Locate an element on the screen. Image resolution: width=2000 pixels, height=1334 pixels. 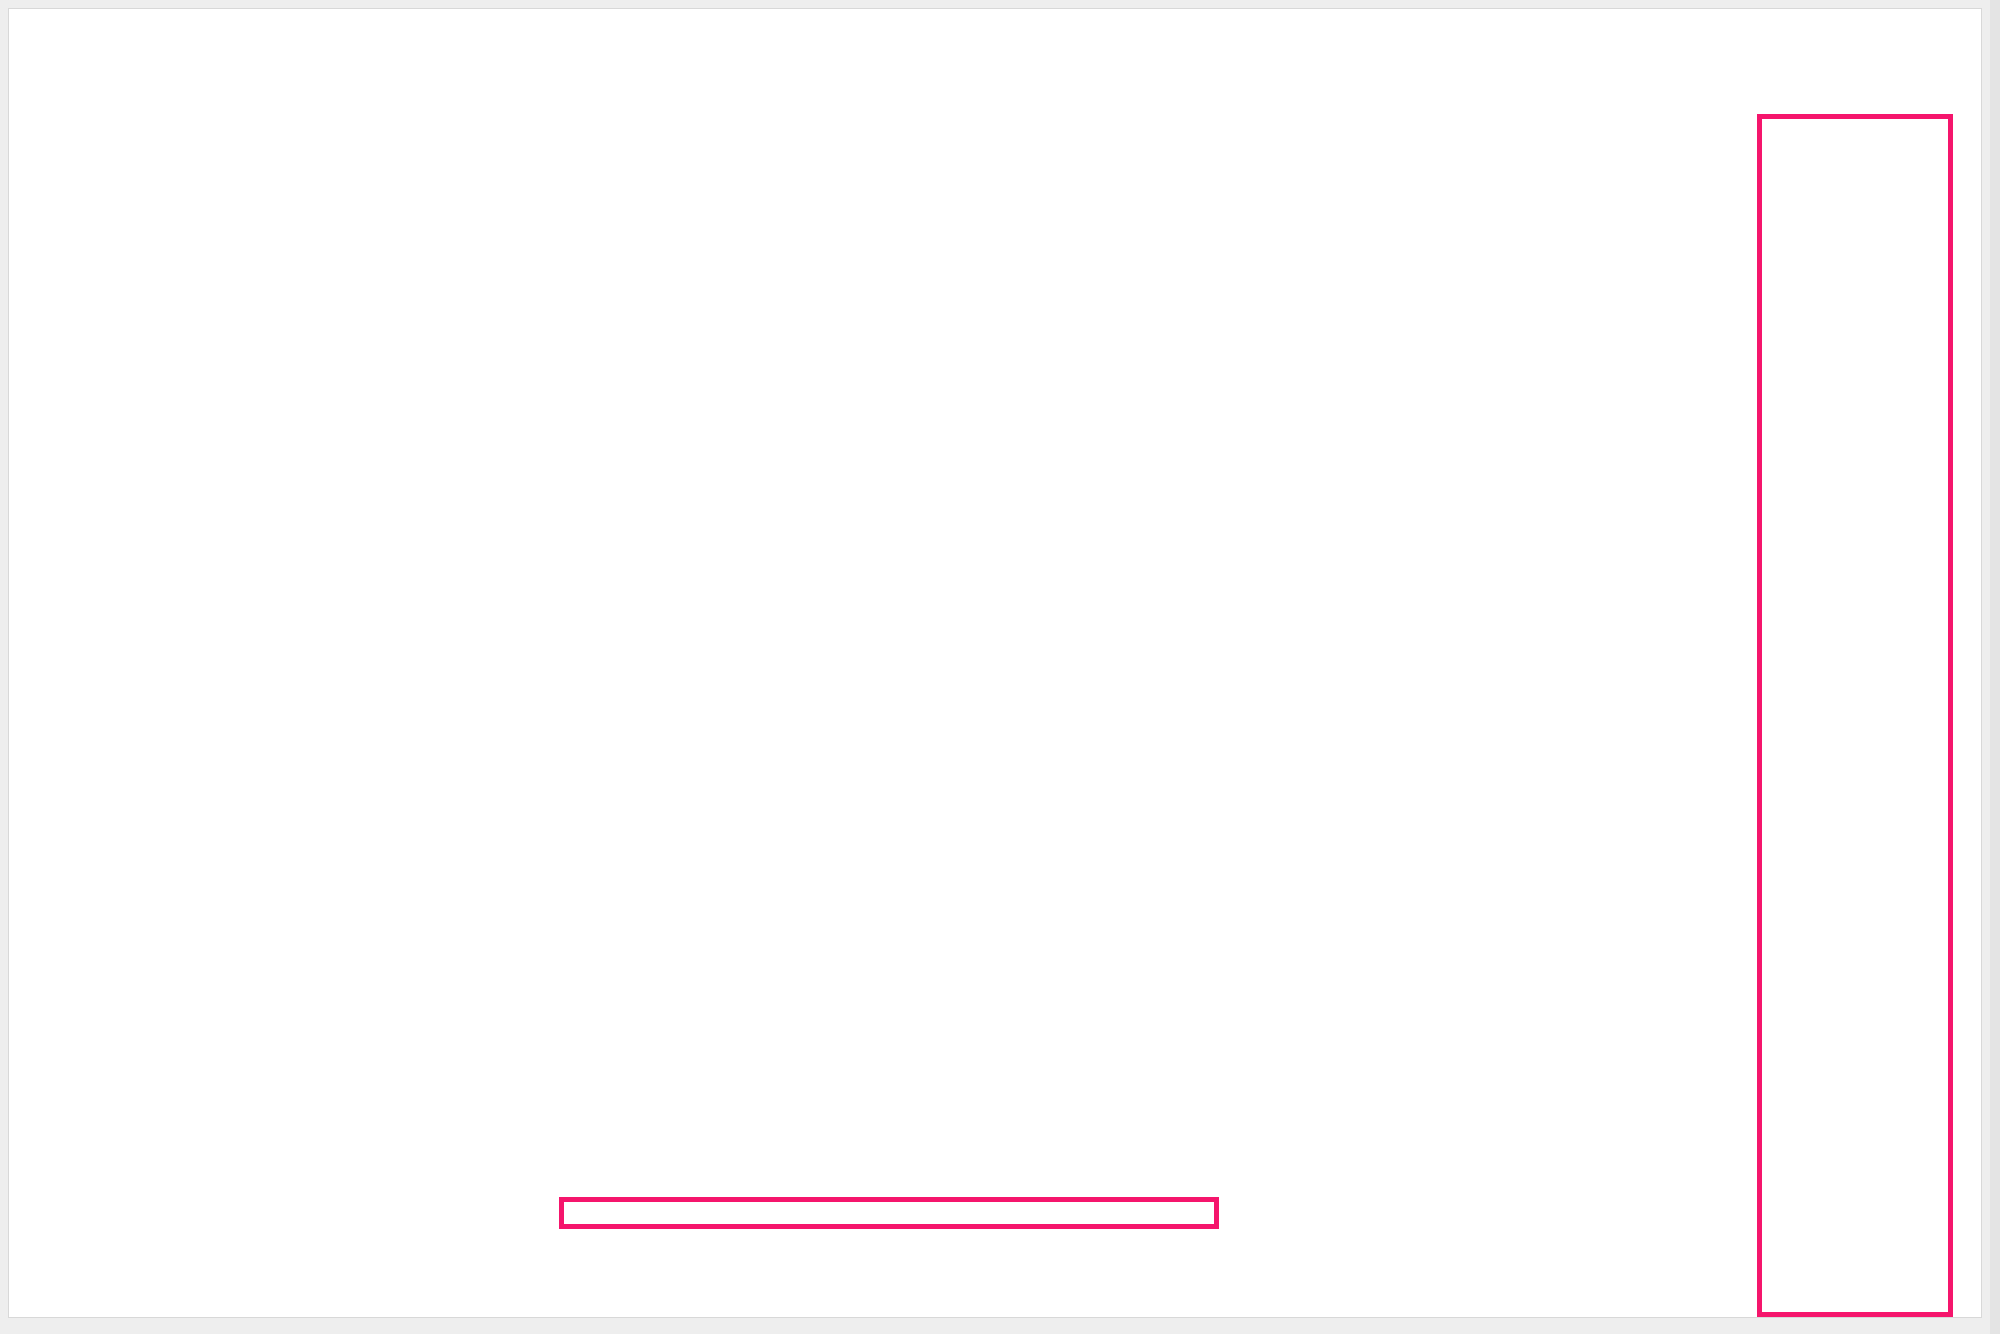
chart-caption-box is located at coordinates (889, 1213).